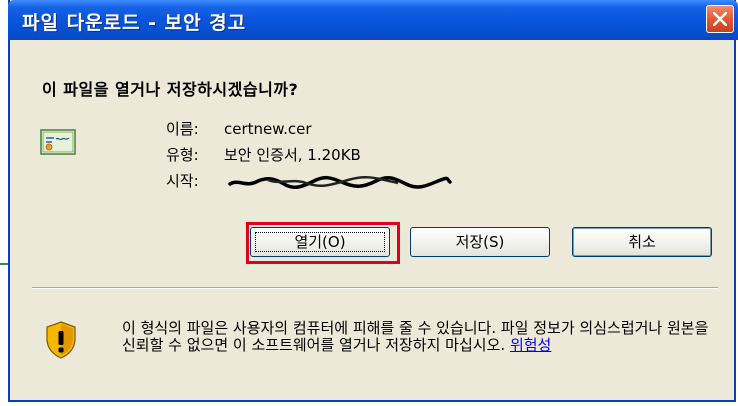 The width and height of the screenshot is (738, 406). I want to click on save-button-label: 저장(S), so click(480, 242).